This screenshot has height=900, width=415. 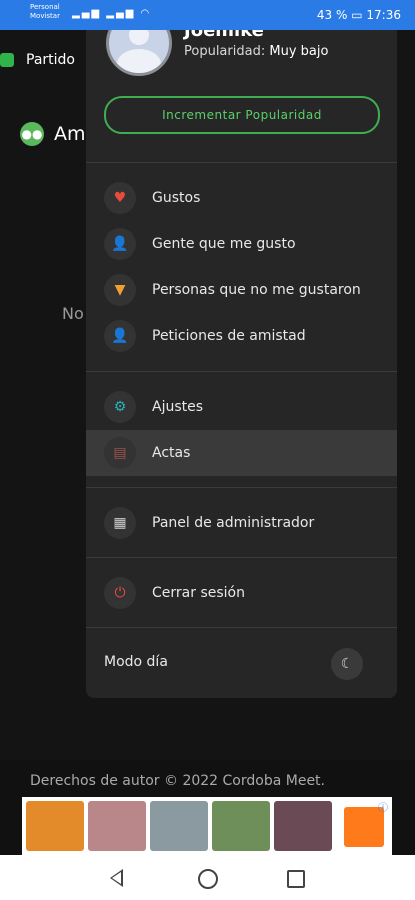 What do you see at coordinates (241, 593) in the screenshot?
I see `menu-item-logout: ⏻ Cerrar sesión` at bounding box center [241, 593].